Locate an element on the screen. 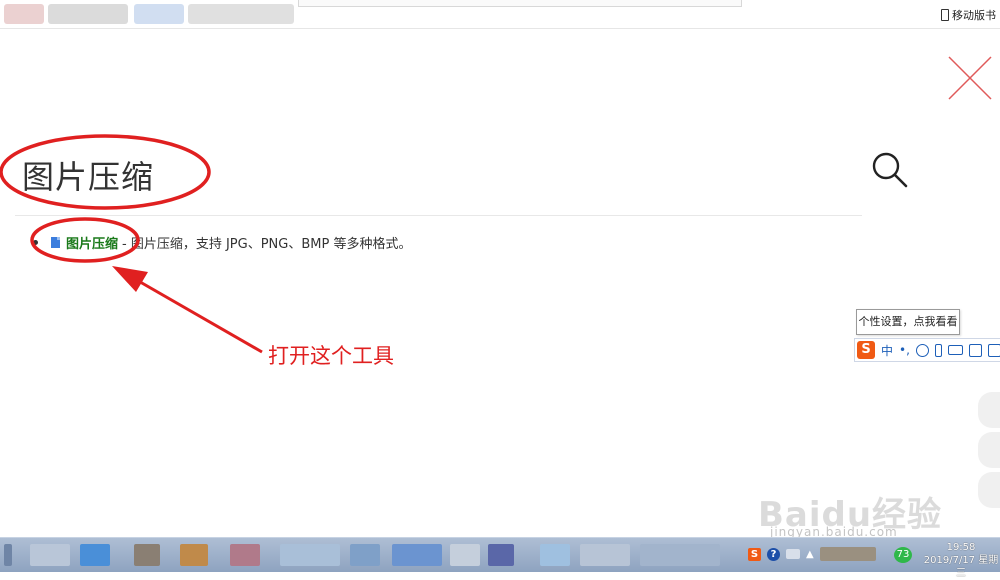 The height and width of the screenshot is (580, 1000). ime-tooltip: 个性设置，点我看看 is located at coordinates (908, 322).